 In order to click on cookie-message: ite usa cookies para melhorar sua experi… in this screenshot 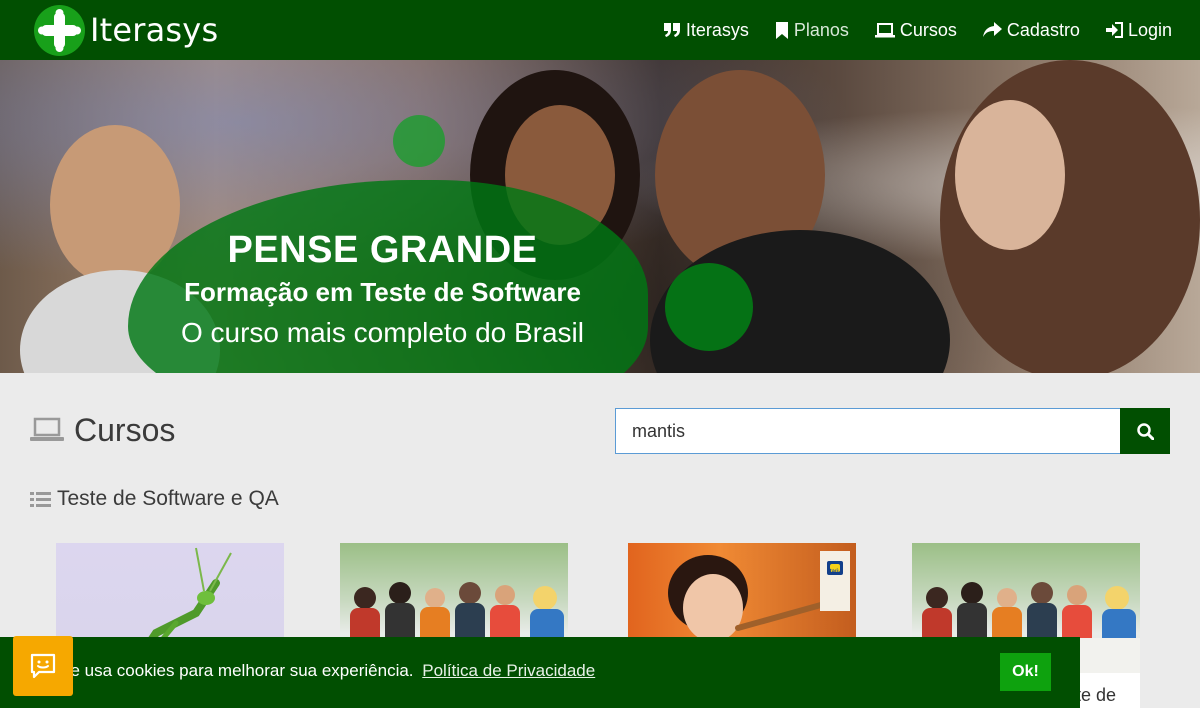, I will do `click(328, 671)`.